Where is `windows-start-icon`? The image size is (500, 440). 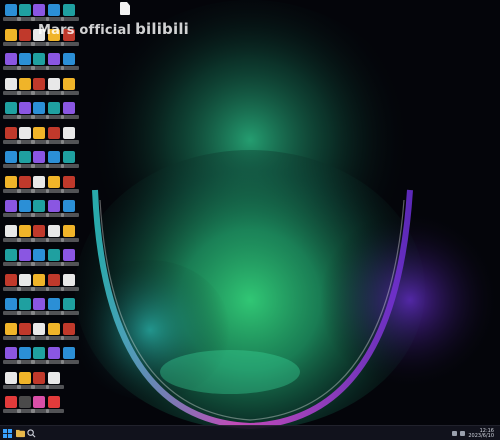
windows-start-icon is located at coordinates (7, 433).